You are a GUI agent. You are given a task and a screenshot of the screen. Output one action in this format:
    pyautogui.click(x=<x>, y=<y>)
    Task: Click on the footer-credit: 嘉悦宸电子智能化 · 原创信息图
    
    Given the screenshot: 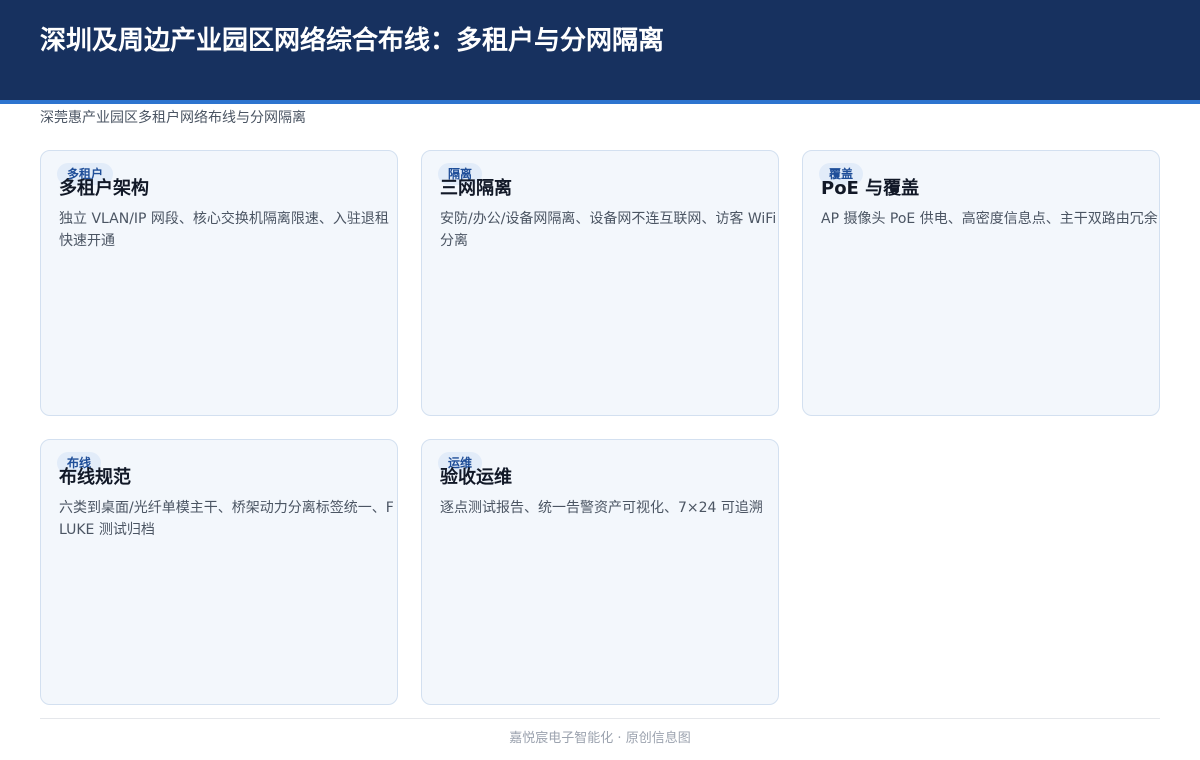 What is the action you would take?
    pyautogui.click(x=600, y=738)
    